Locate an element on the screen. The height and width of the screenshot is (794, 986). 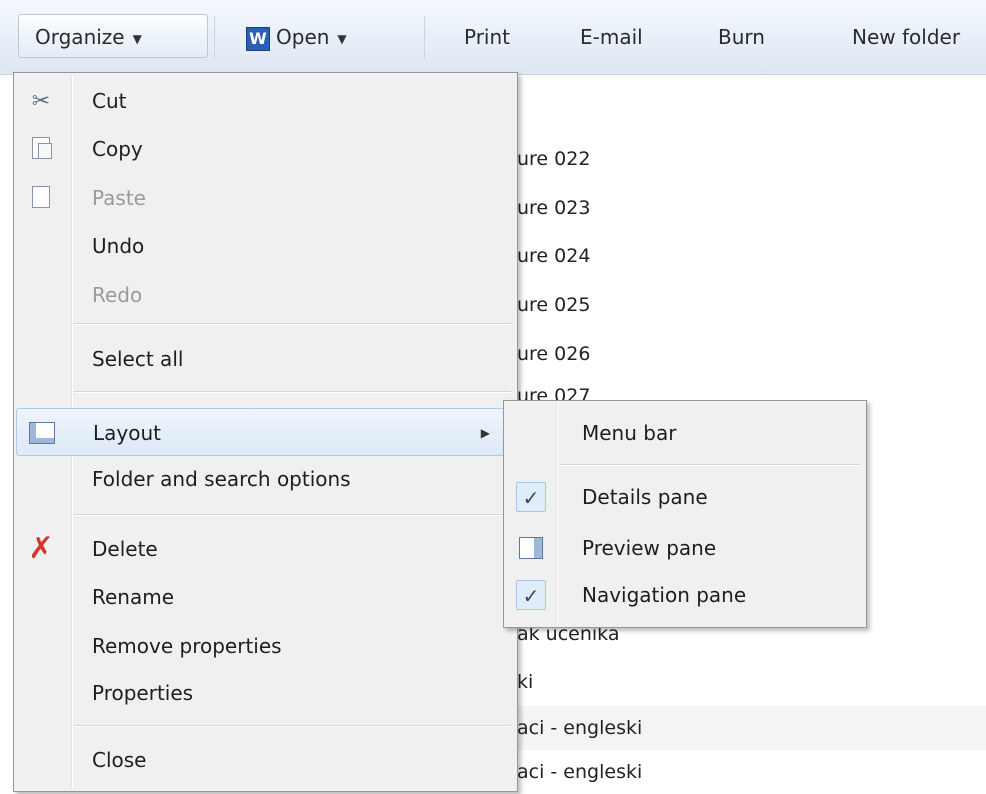
menu-item-label: Select all is located at coordinates (138, 359).